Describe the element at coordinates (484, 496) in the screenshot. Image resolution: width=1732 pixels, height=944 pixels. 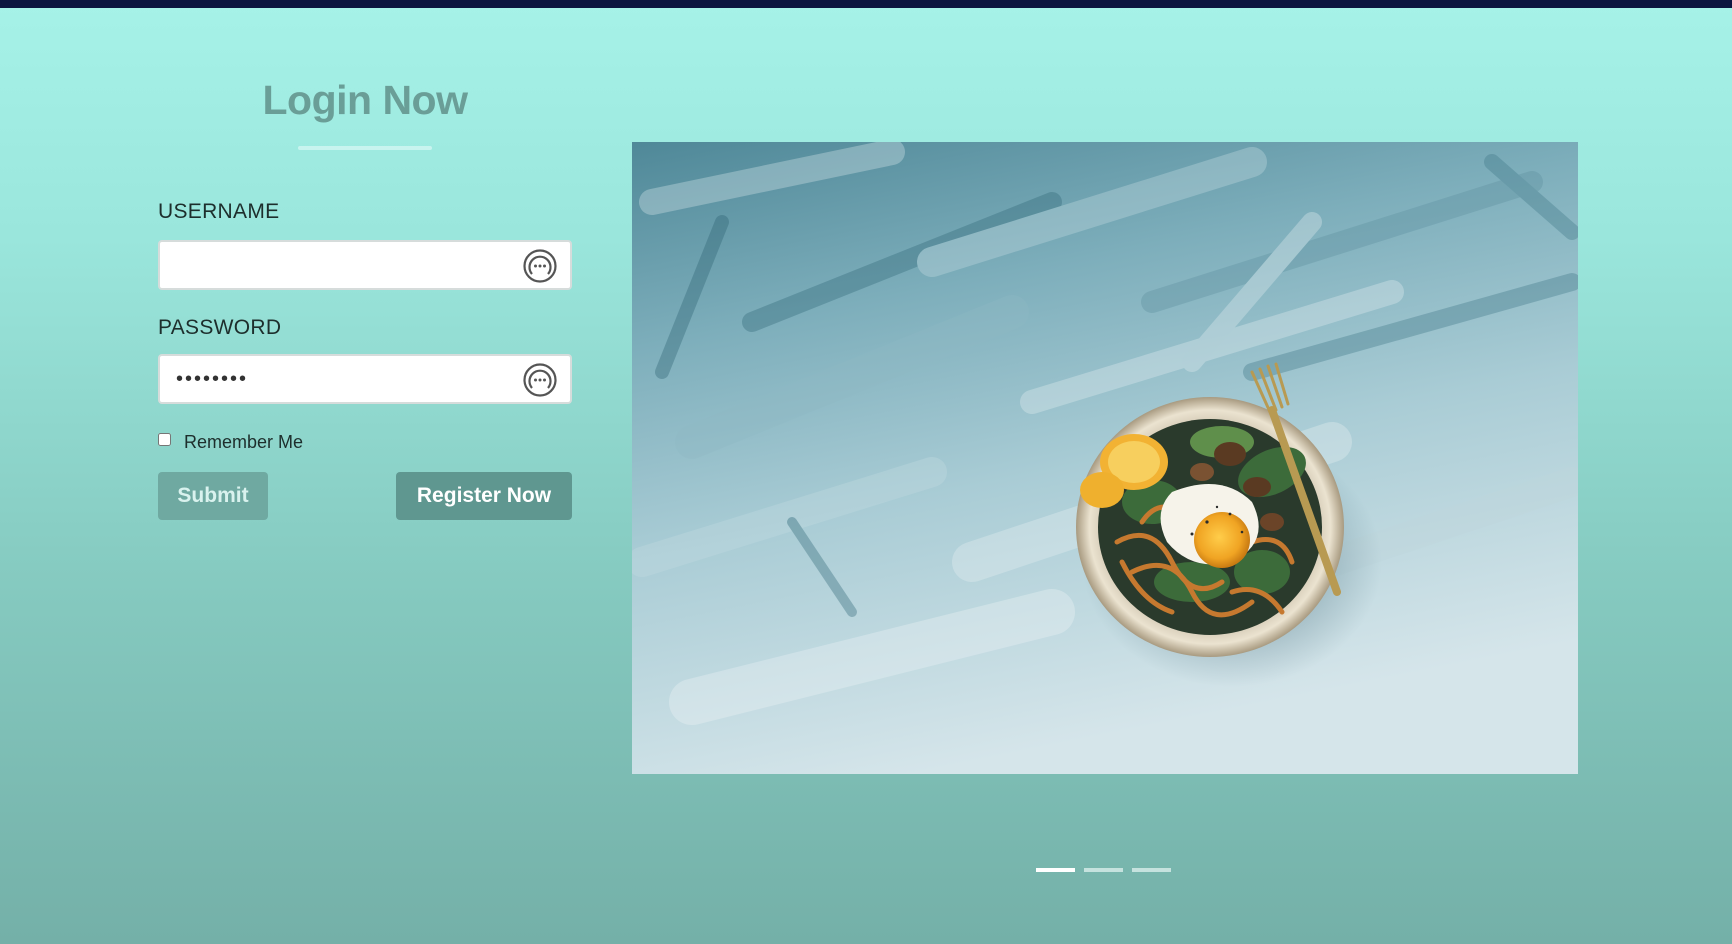
I see `register-button: Register Now` at that location.